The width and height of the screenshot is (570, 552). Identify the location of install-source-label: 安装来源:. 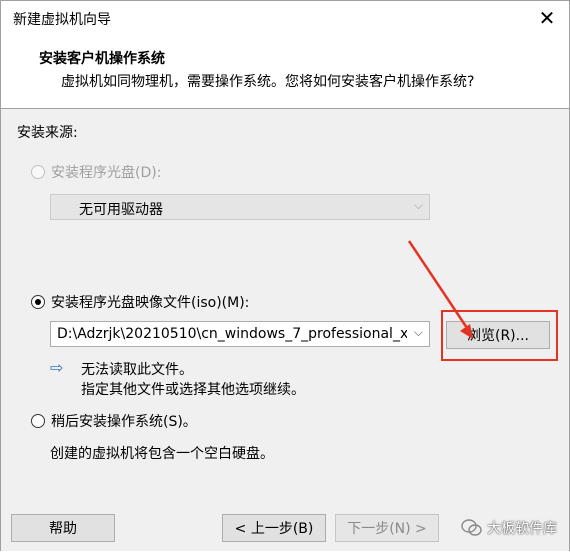
(47, 133).